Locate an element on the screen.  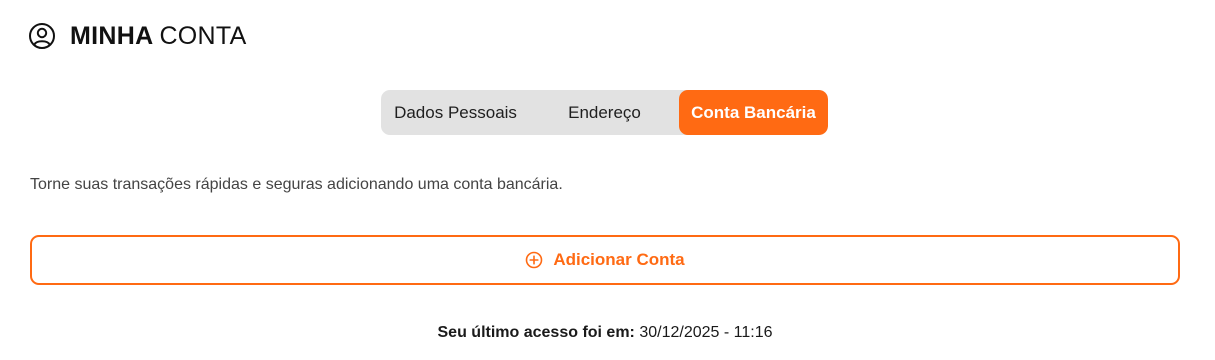
plus-circle-icon is located at coordinates (534, 260).